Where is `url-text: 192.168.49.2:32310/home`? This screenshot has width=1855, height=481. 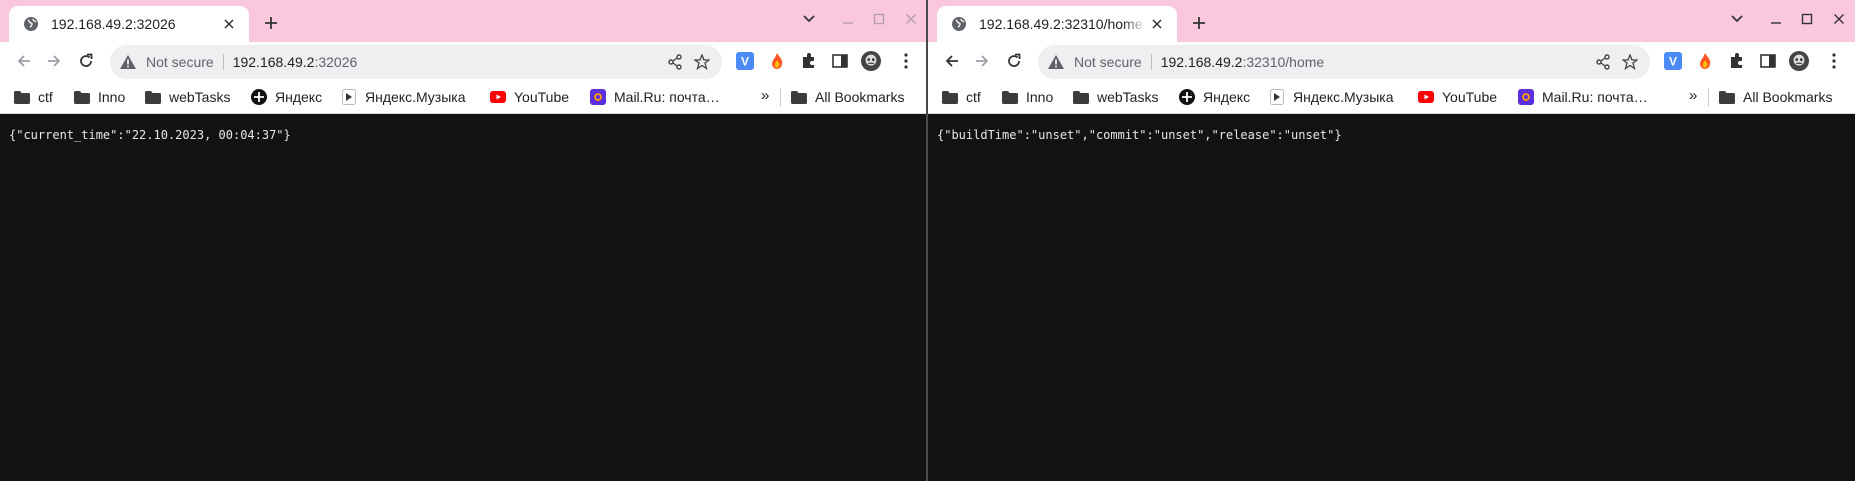
url-text: 192.168.49.2:32310/home is located at coordinates (1242, 62).